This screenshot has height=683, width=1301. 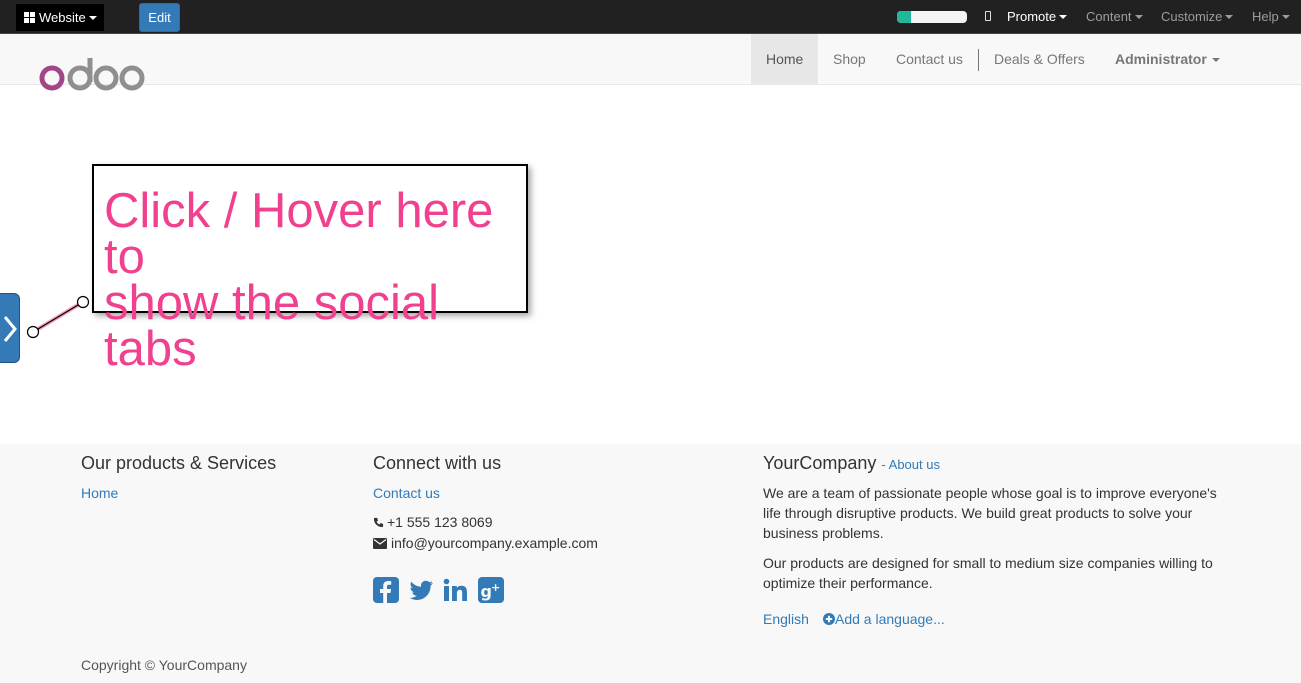 What do you see at coordinates (437, 463) in the screenshot?
I see `connect-heading: Connect with us` at bounding box center [437, 463].